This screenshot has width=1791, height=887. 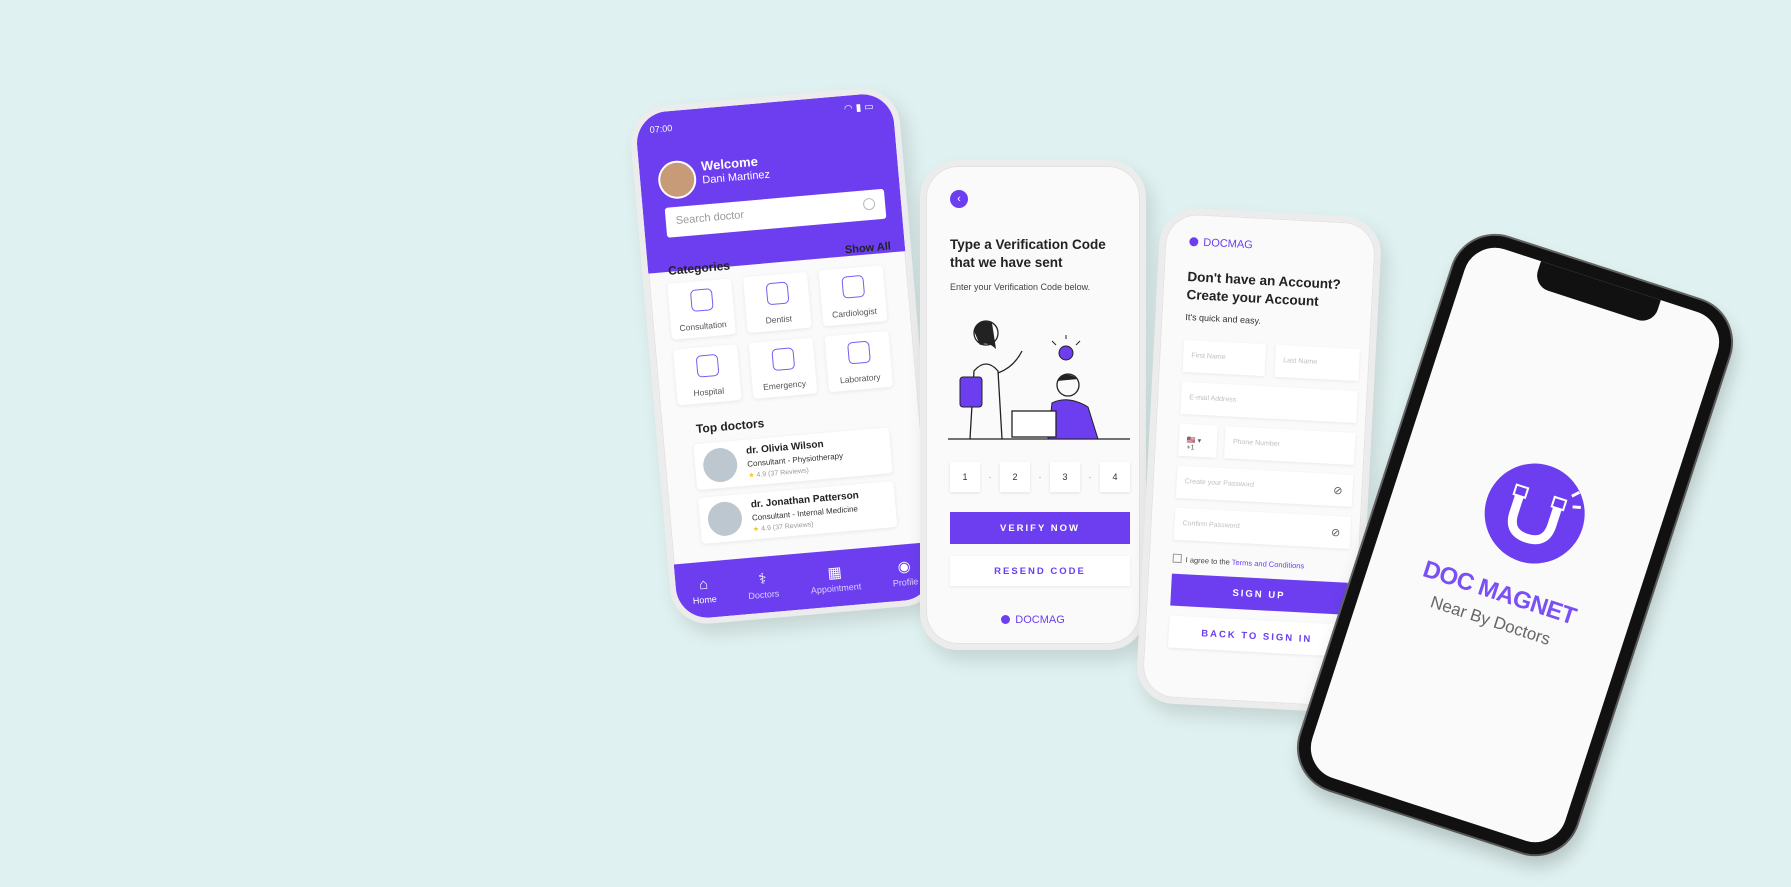 I want to click on code-box-3: 3, so click(x=1065, y=477).